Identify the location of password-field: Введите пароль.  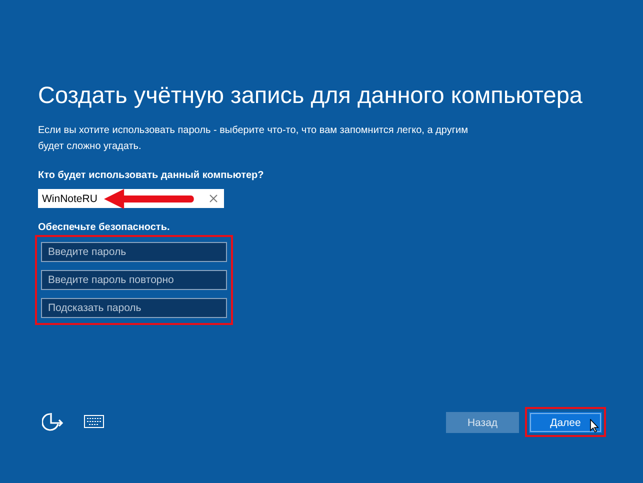
(134, 252).